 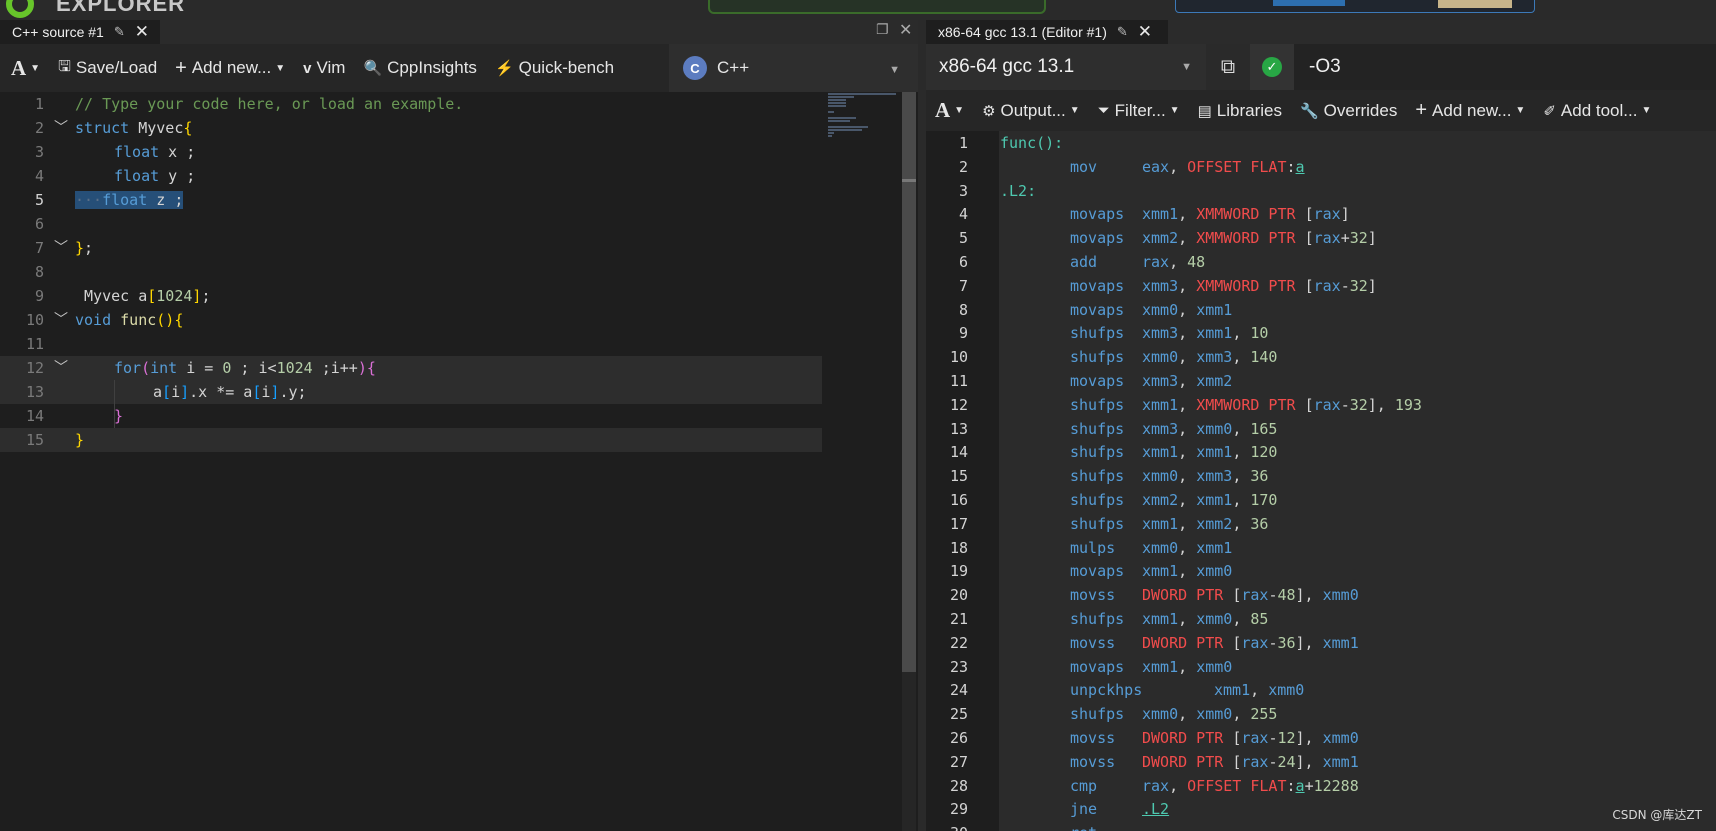 What do you see at coordinates (1074, 110) in the screenshot?
I see `chevron-down-icon: ▼` at bounding box center [1074, 110].